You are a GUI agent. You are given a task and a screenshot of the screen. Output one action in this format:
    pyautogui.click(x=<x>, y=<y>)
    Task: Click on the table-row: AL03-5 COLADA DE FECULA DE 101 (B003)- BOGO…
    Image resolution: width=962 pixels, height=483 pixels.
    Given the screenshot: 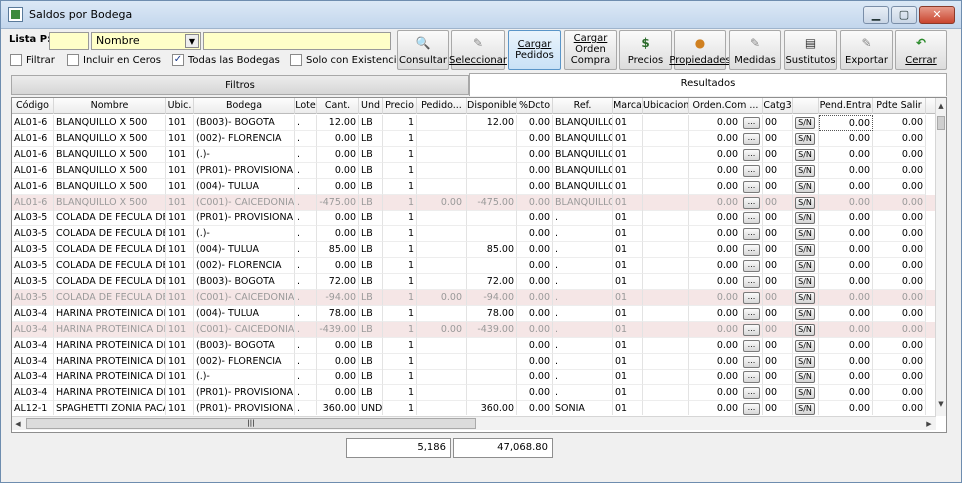 What is the action you would take?
    pyautogui.click(x=474, y=282)
    